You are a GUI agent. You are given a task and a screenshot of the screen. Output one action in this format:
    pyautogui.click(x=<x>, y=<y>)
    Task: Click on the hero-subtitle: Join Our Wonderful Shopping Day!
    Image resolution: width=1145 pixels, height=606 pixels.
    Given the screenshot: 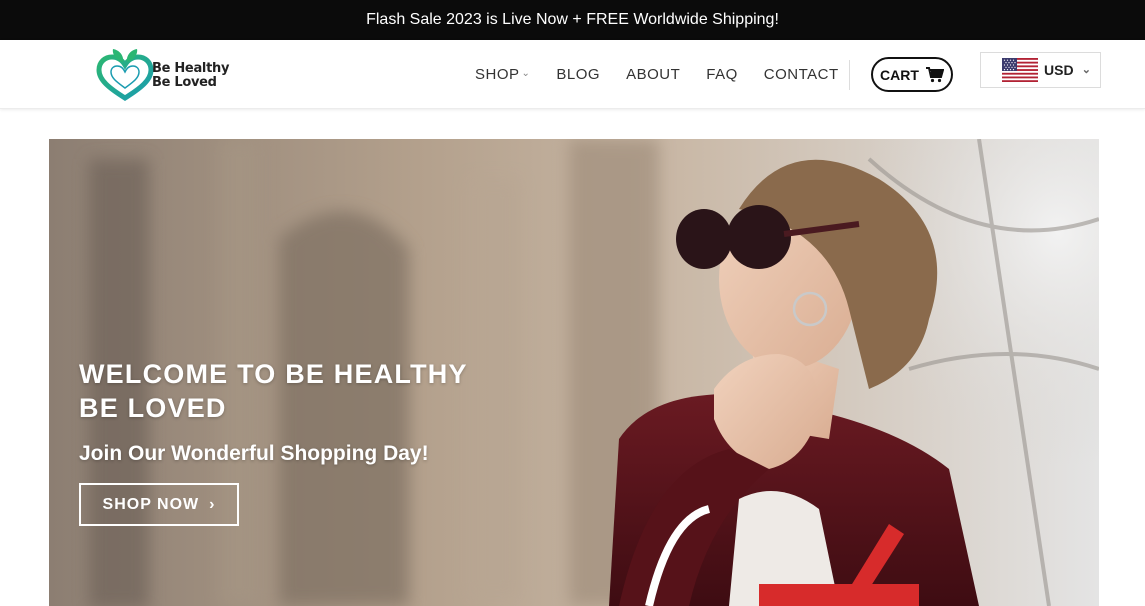 What is the action you would take?
    pyautogui.click(x=254, y=453)
    